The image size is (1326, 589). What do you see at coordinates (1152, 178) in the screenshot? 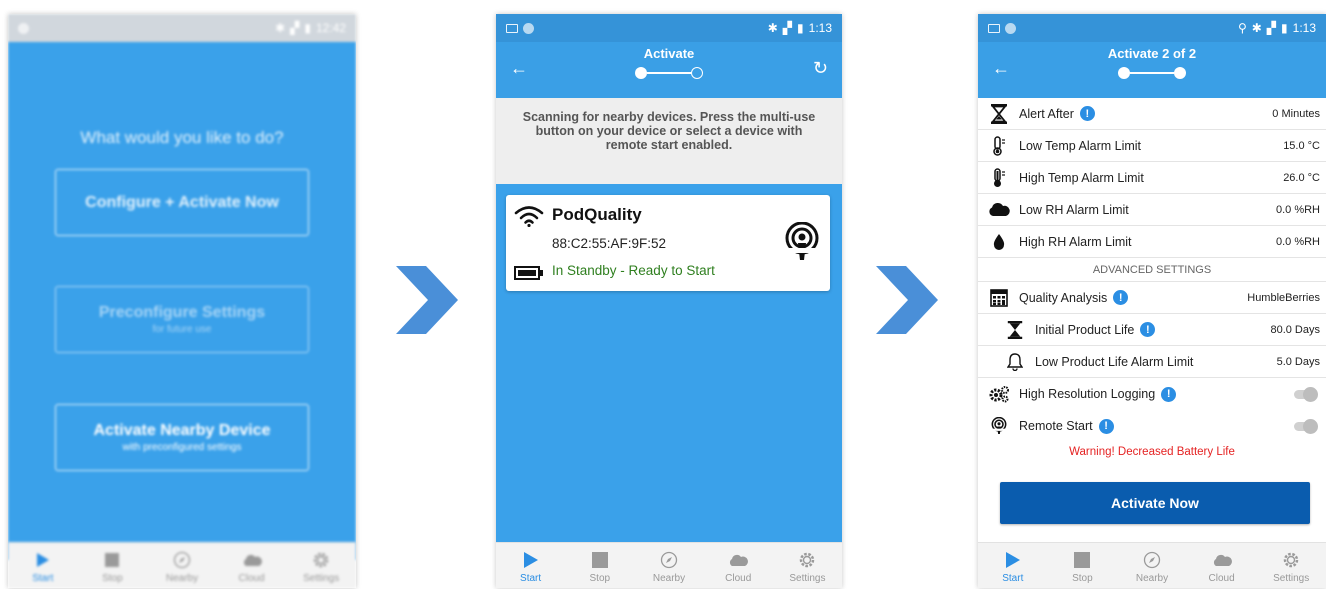
I see `setting-row-high-temp: High Temp Alarm Limit 26.0 °C` at bounding box center [1152, 178].